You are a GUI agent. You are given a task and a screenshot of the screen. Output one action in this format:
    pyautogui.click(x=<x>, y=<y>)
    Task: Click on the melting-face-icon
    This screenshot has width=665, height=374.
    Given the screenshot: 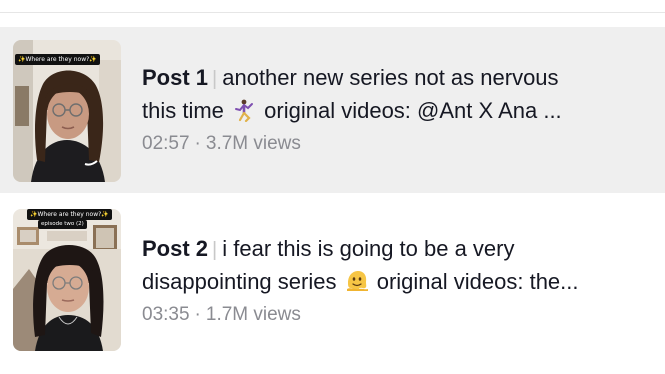 What is the action you would take?
    pyautogui.click(x=357, y=281)
    